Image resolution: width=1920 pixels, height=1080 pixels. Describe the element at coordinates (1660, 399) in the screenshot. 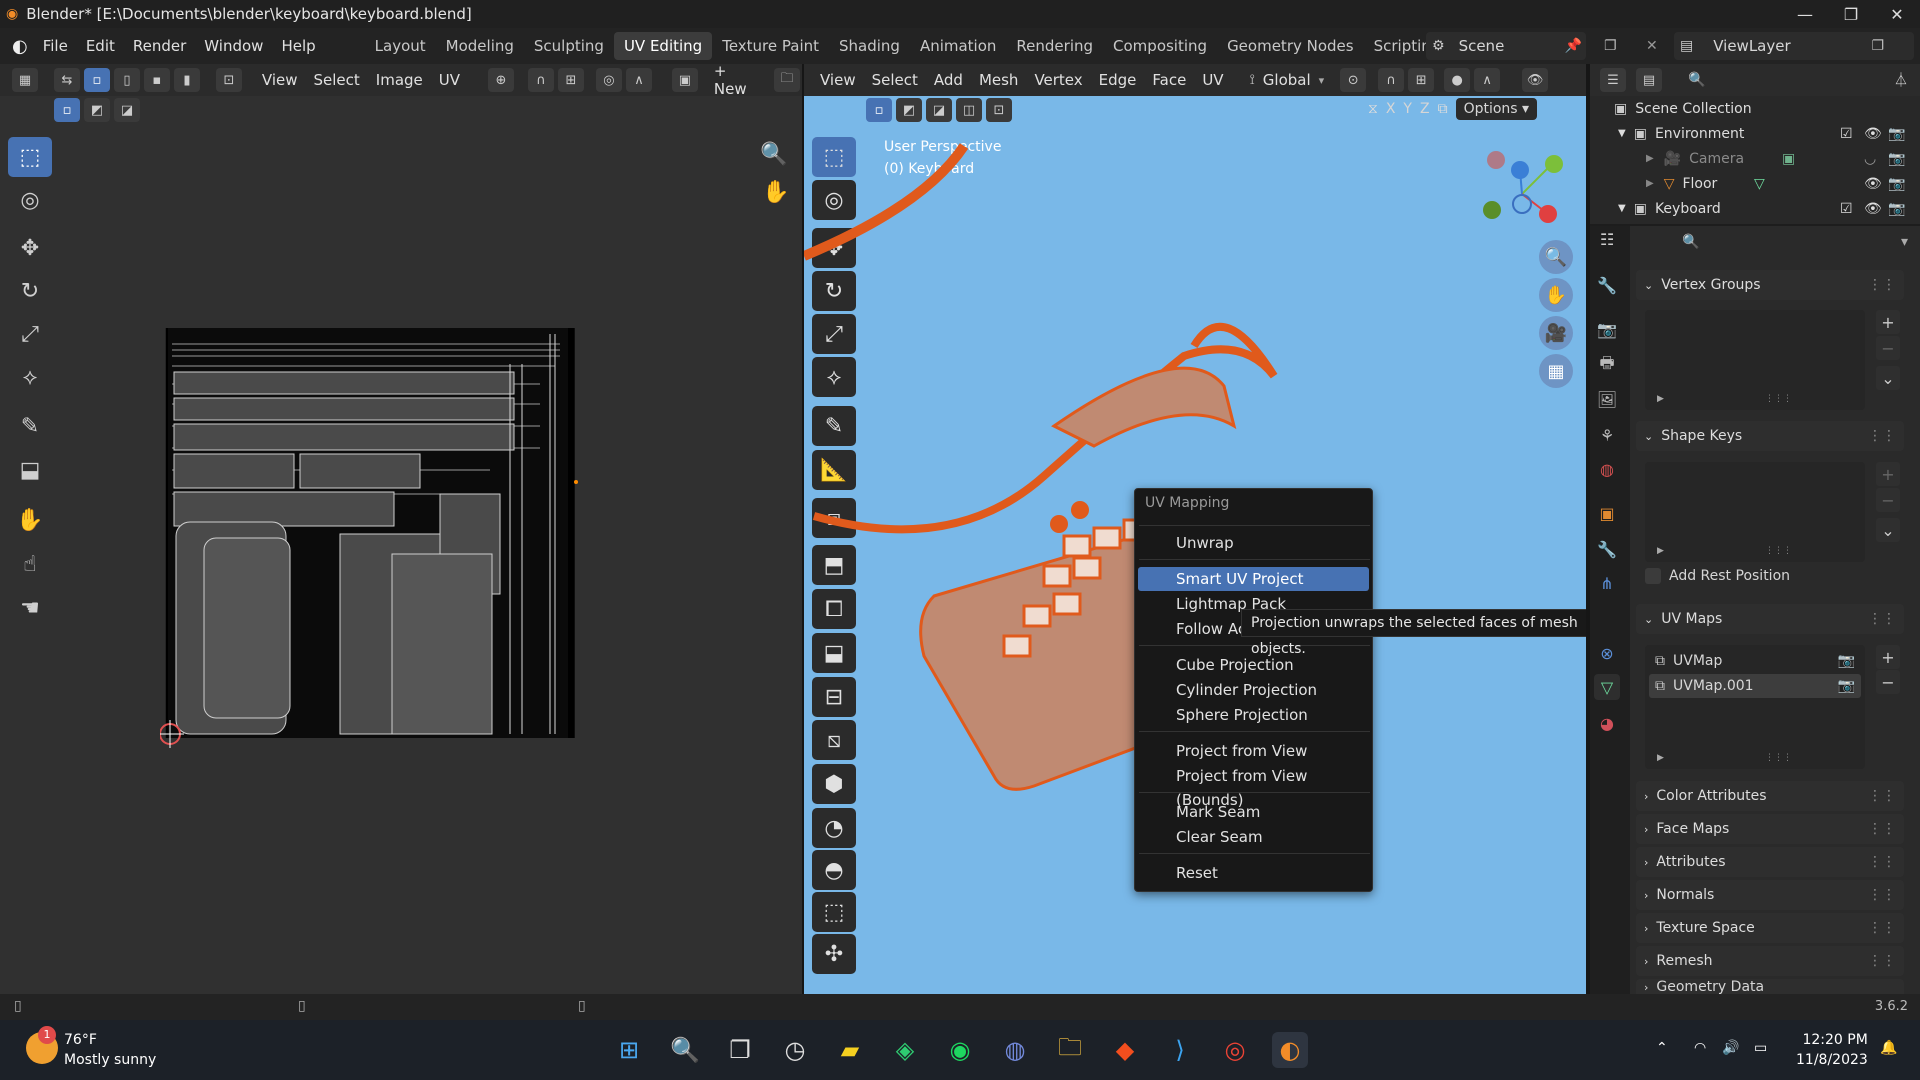

I see `list-expand-icon: ▶` at that location.